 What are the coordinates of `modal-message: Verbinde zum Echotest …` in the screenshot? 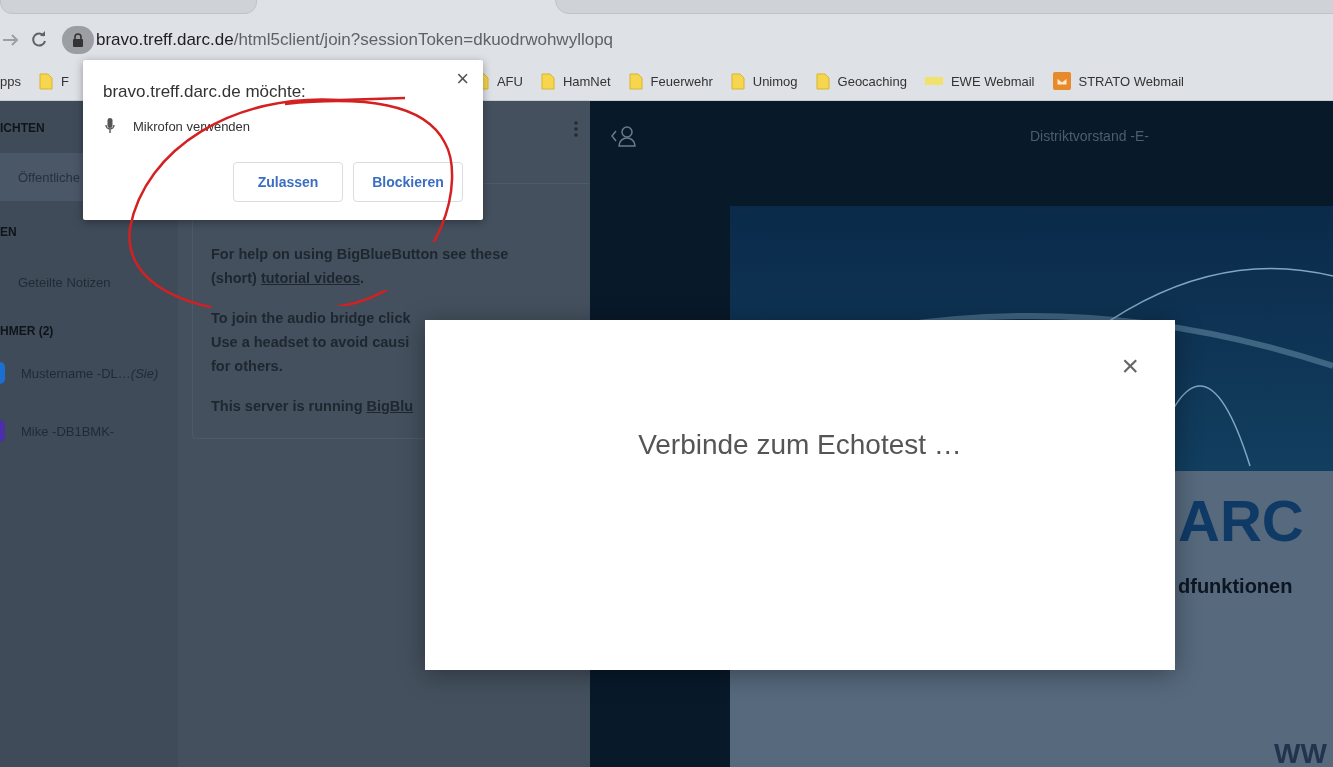 It's located at (800, 445).